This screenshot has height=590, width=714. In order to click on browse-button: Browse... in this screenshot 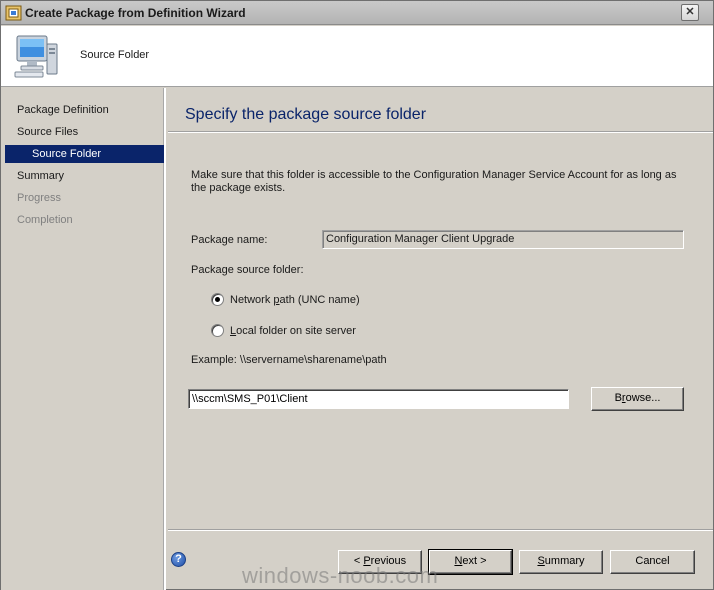, I will do `click(637, 399)`.